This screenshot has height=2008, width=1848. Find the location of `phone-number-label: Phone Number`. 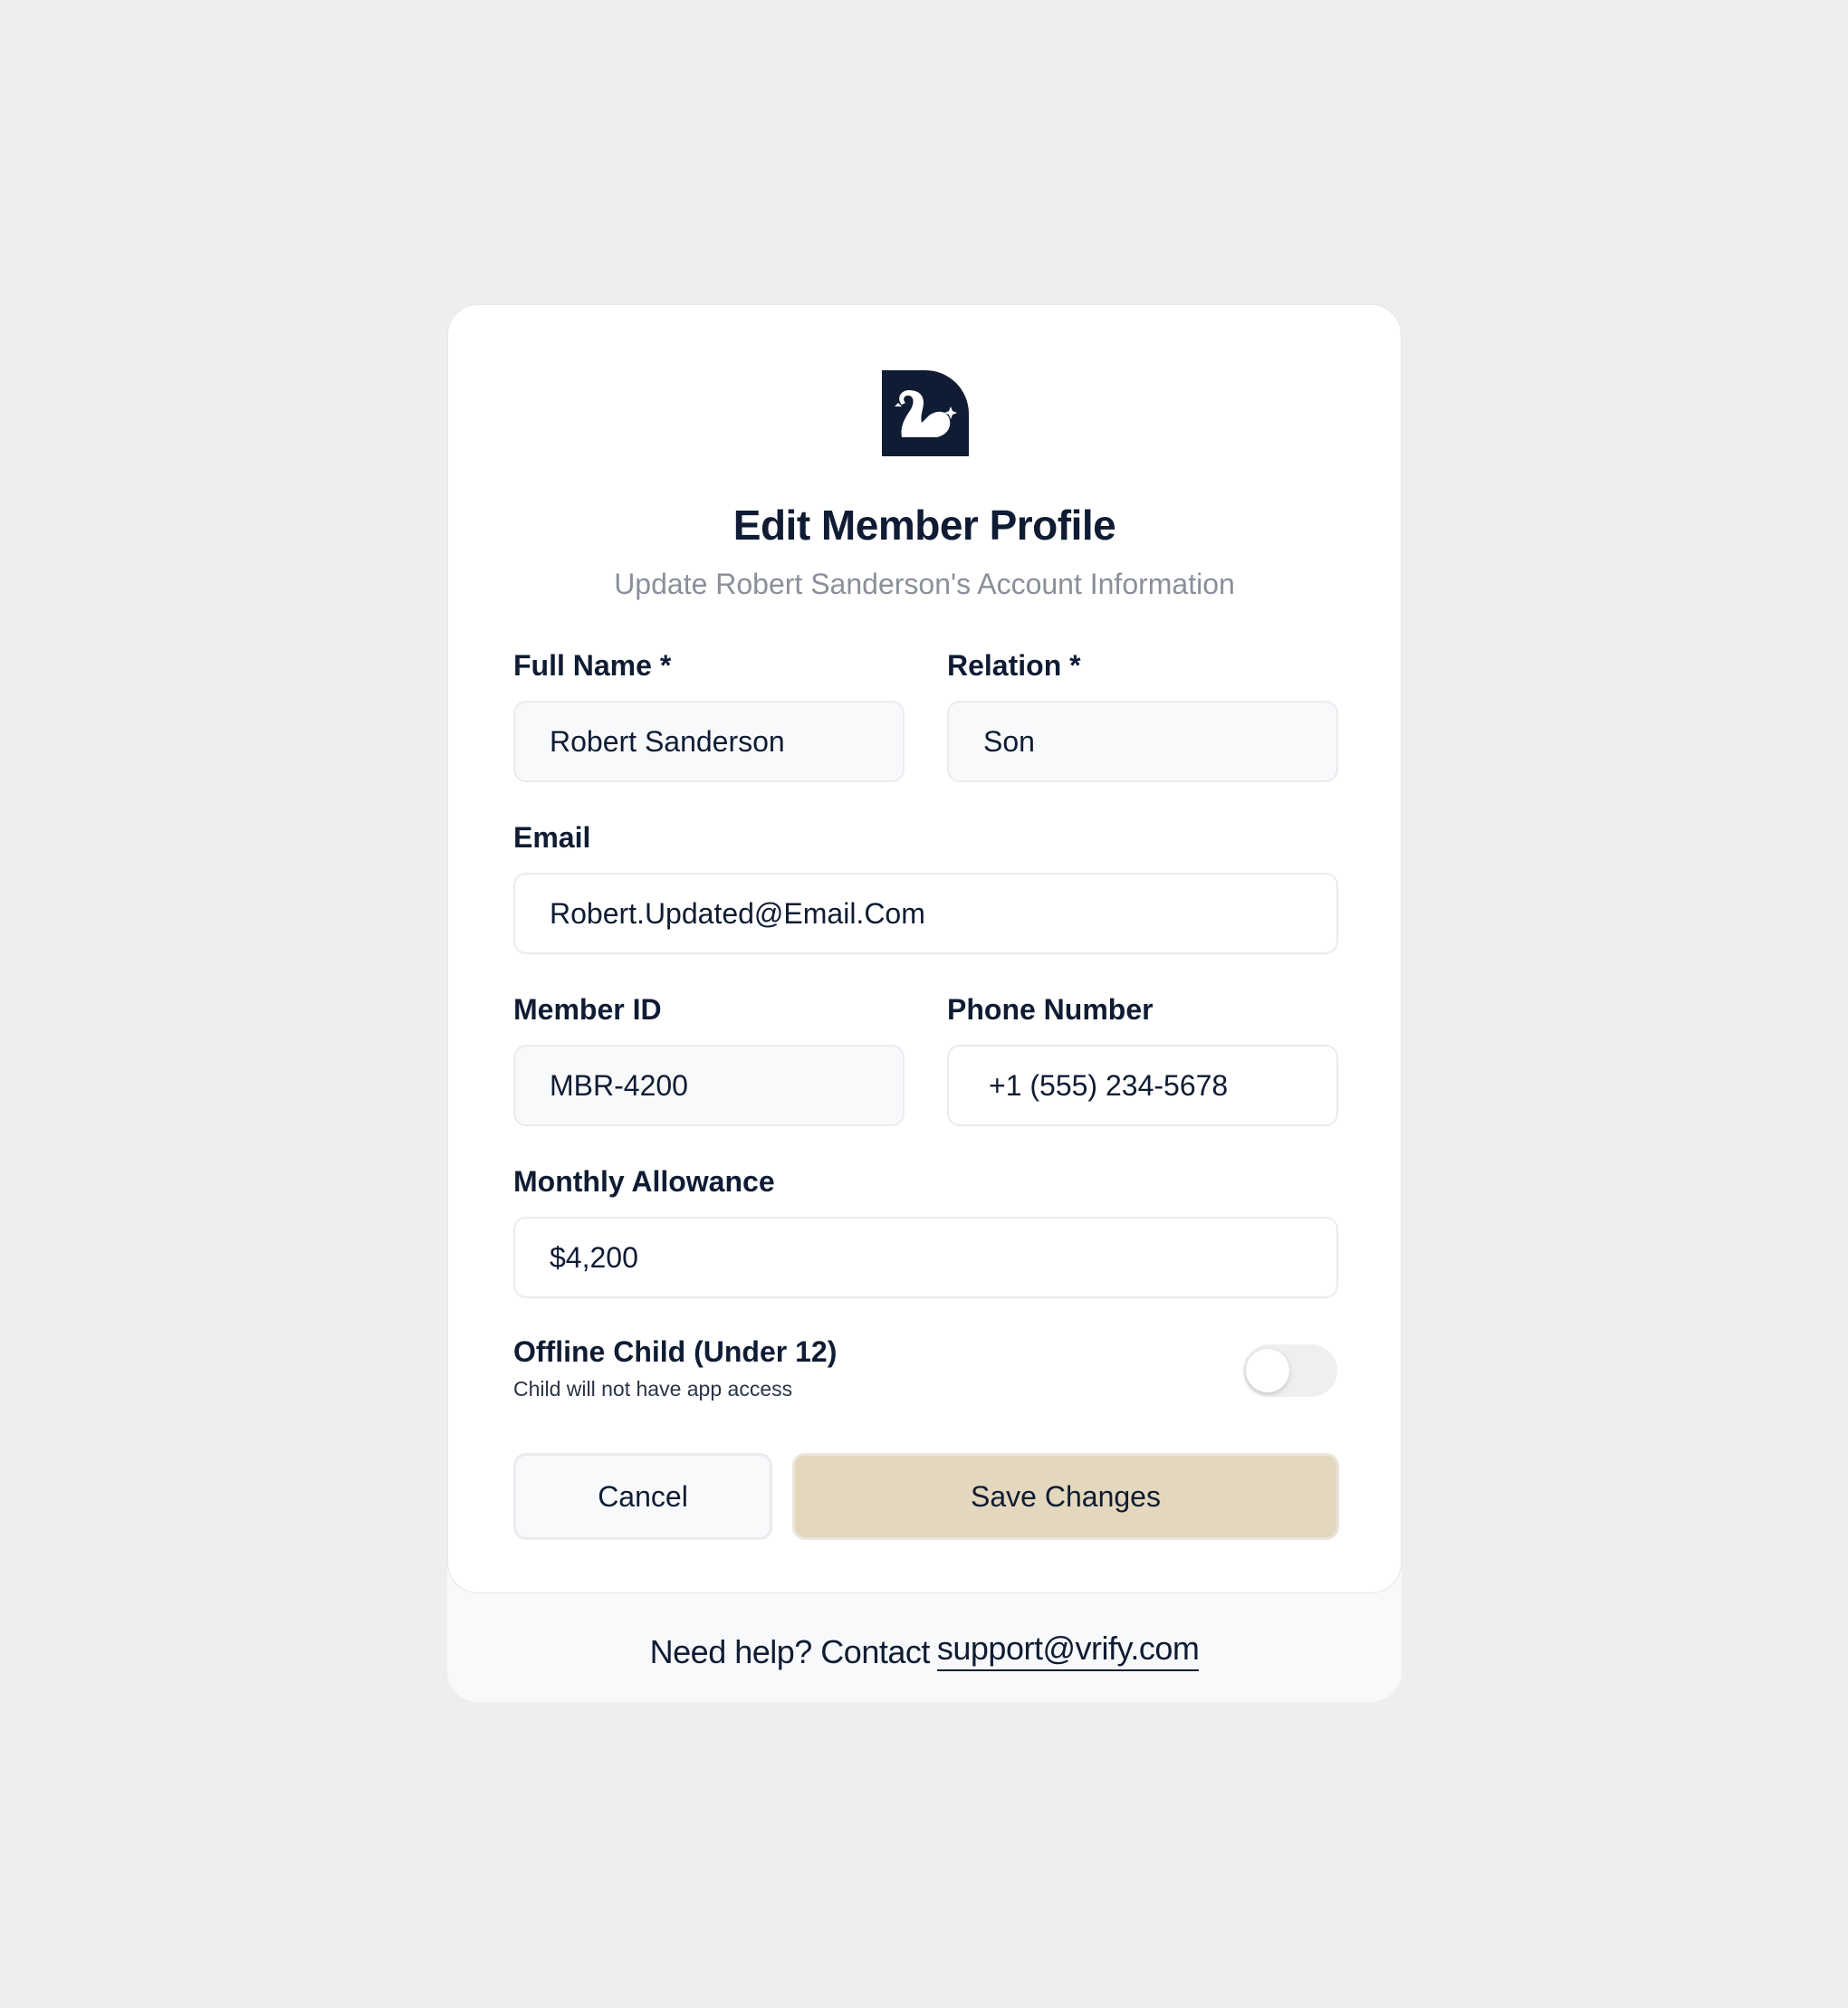

phone-number-label: Phone Number is located at coordinates (1050, 1009).